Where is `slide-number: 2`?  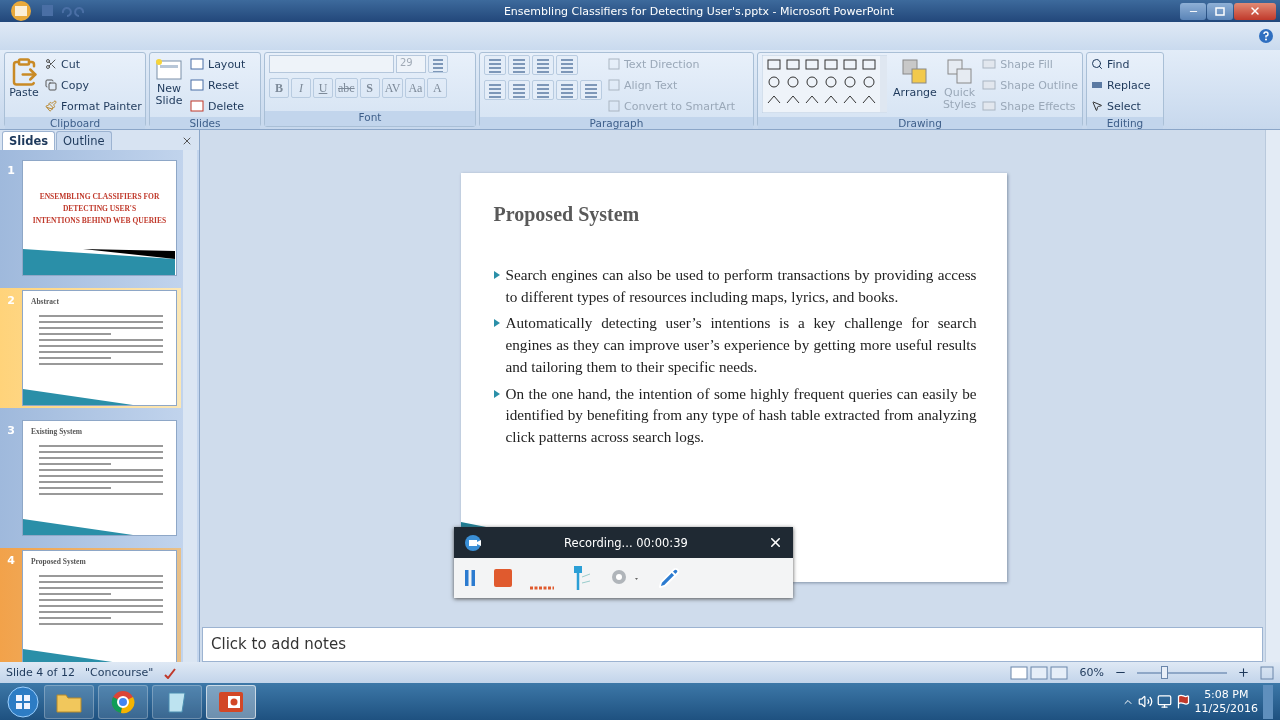 slide-number: 2 is located at coordinates (11, 301).